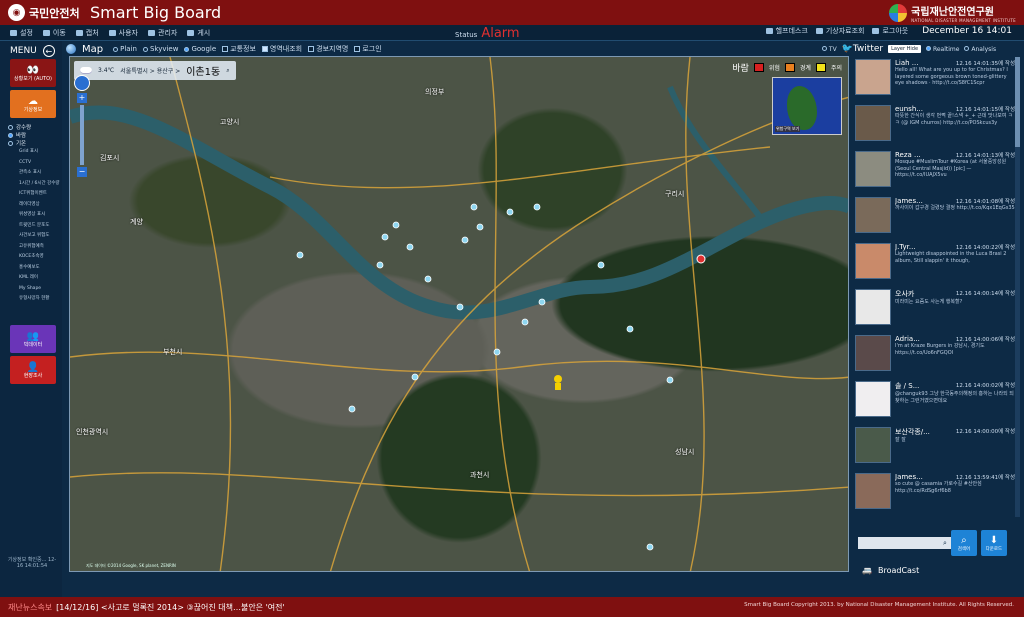 Image resolution: width=1024 pixels, height=617 pixels. What do you see at coordinates (955, 208) in the screenshot?
I see `tweet-text: 까사이이 갑구경 걸렸당 결정 http://t.co/Kqx1EqGs35` at bounding box center [955, 208].